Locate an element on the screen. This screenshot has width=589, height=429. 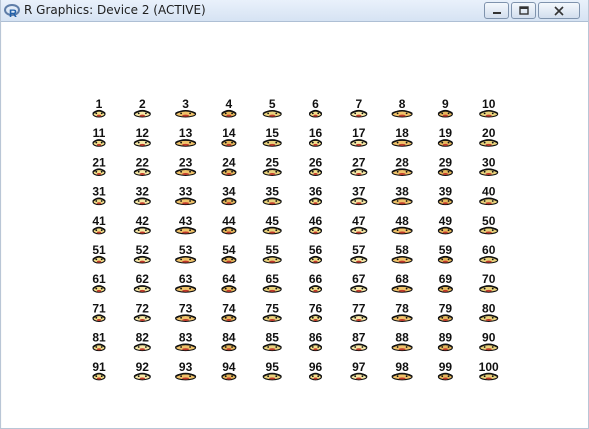
title-bar: R R Graphics: Device 2 (ACTIVE) is located at coordinates (294, 11).